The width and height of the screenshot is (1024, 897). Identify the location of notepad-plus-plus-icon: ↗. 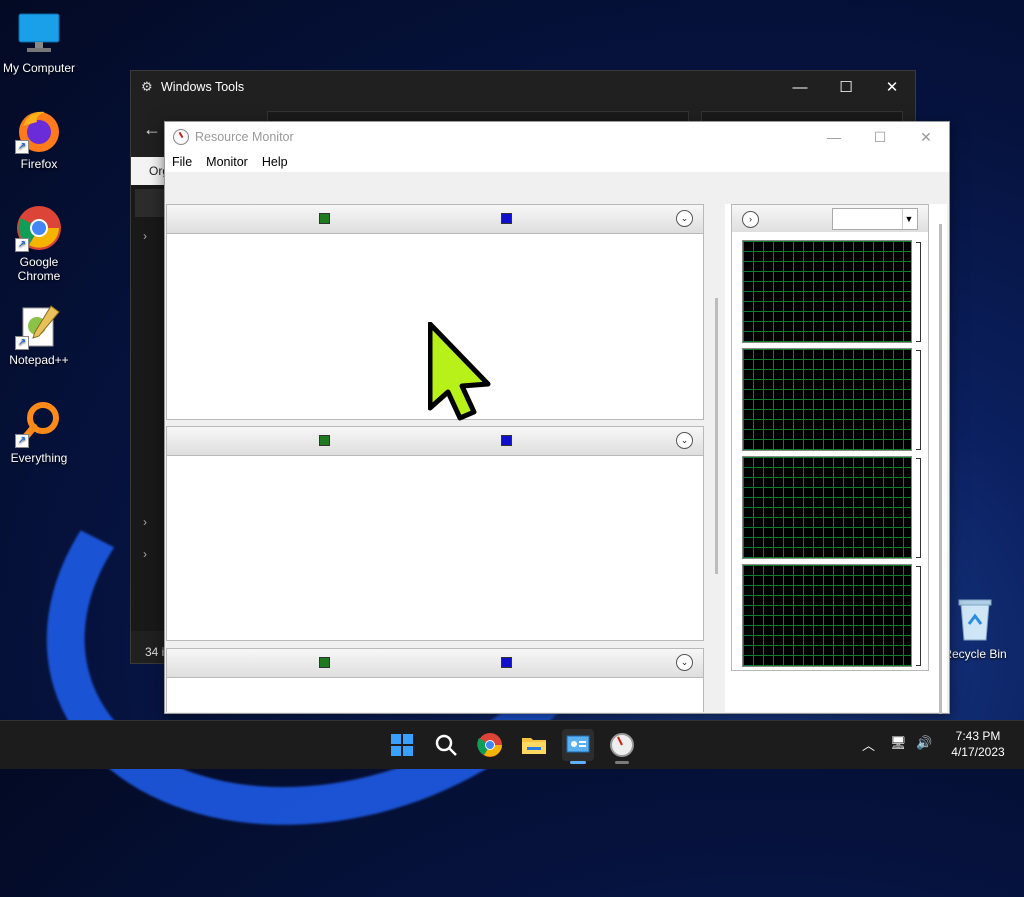
(39, 326).